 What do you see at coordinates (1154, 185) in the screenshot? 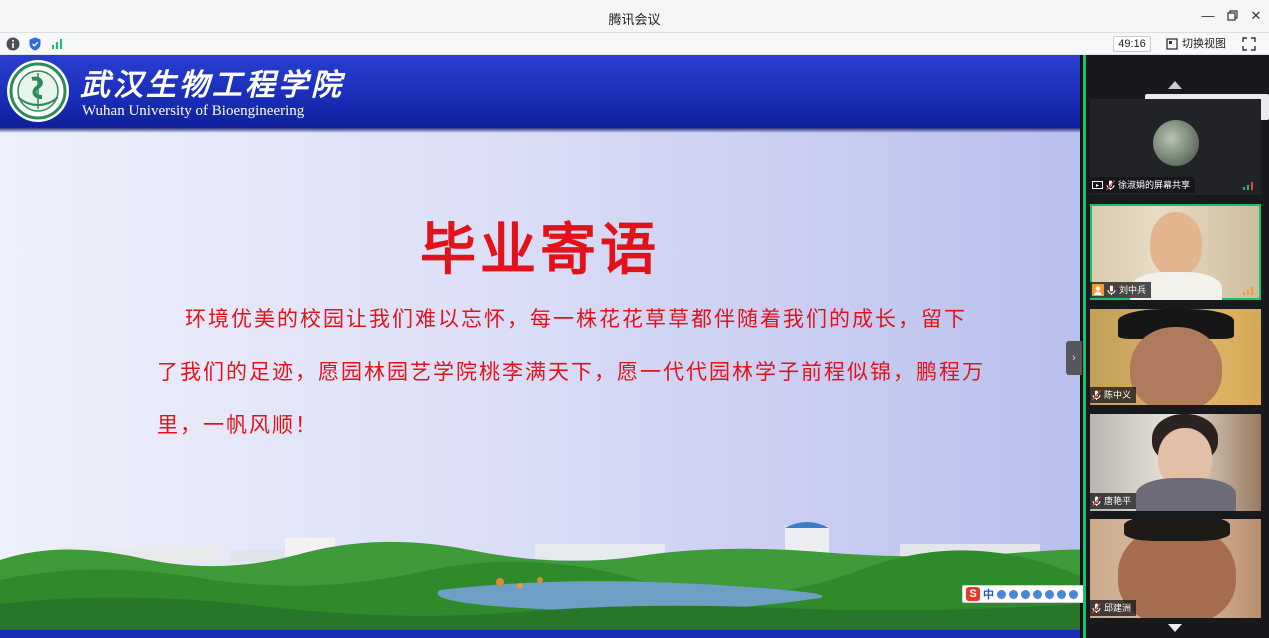
I see `participant-name: 徐淑娟的屏幕共享` at bounding box center [1154, 185].